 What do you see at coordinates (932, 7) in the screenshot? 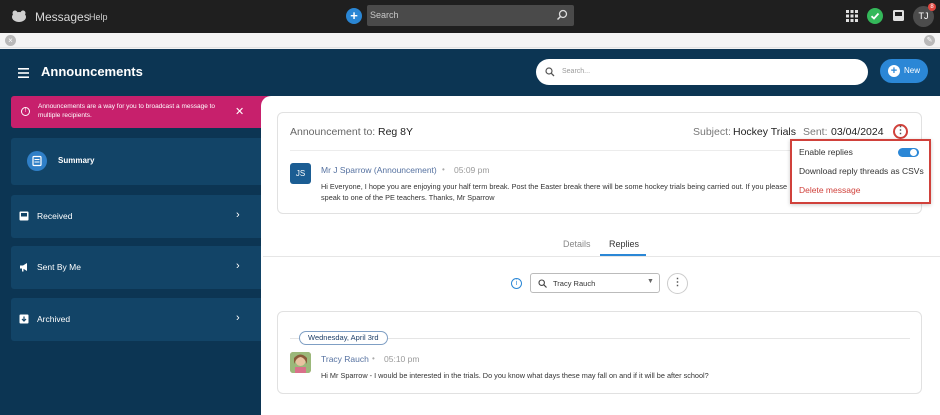
I see `notification-badge: 8` at bounding box center [932, 7].